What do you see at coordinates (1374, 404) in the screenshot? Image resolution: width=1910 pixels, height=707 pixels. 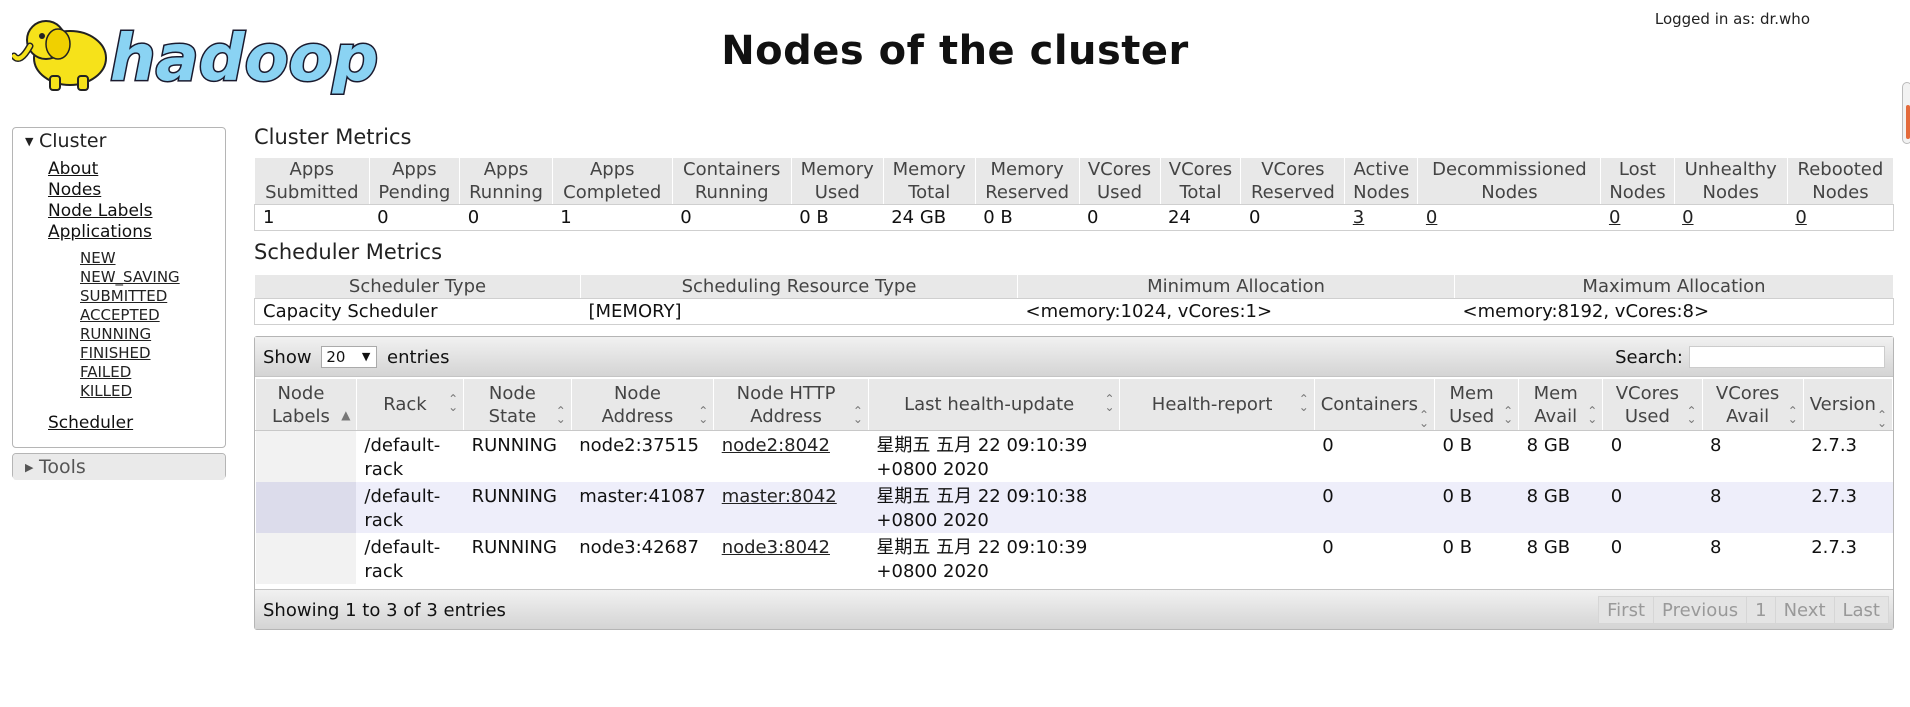 I see `column-header-containers: Containers ⌃ ⌄` at bounding box center [1374, 404].